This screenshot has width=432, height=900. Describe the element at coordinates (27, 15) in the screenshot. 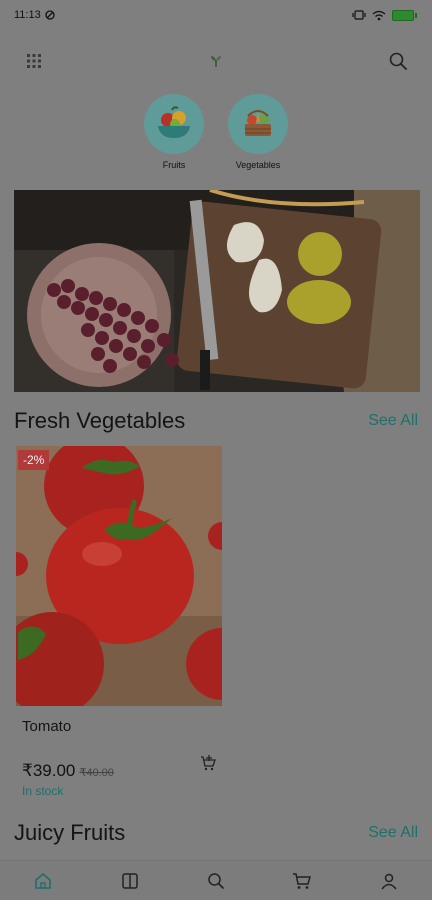

I see `status-time: 11:13` at that location.